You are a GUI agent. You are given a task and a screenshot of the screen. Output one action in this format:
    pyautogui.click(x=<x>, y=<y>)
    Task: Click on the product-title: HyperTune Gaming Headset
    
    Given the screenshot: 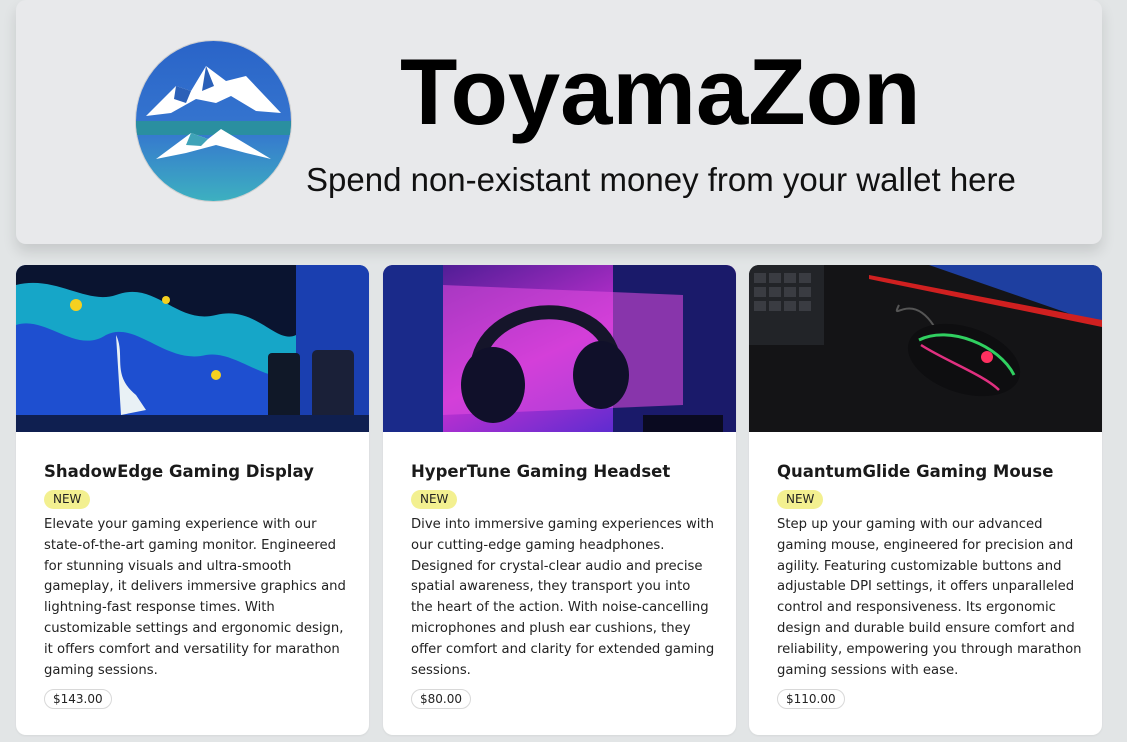 What is the action you would take?
    pyautogui.click(x=540, y=472)
    